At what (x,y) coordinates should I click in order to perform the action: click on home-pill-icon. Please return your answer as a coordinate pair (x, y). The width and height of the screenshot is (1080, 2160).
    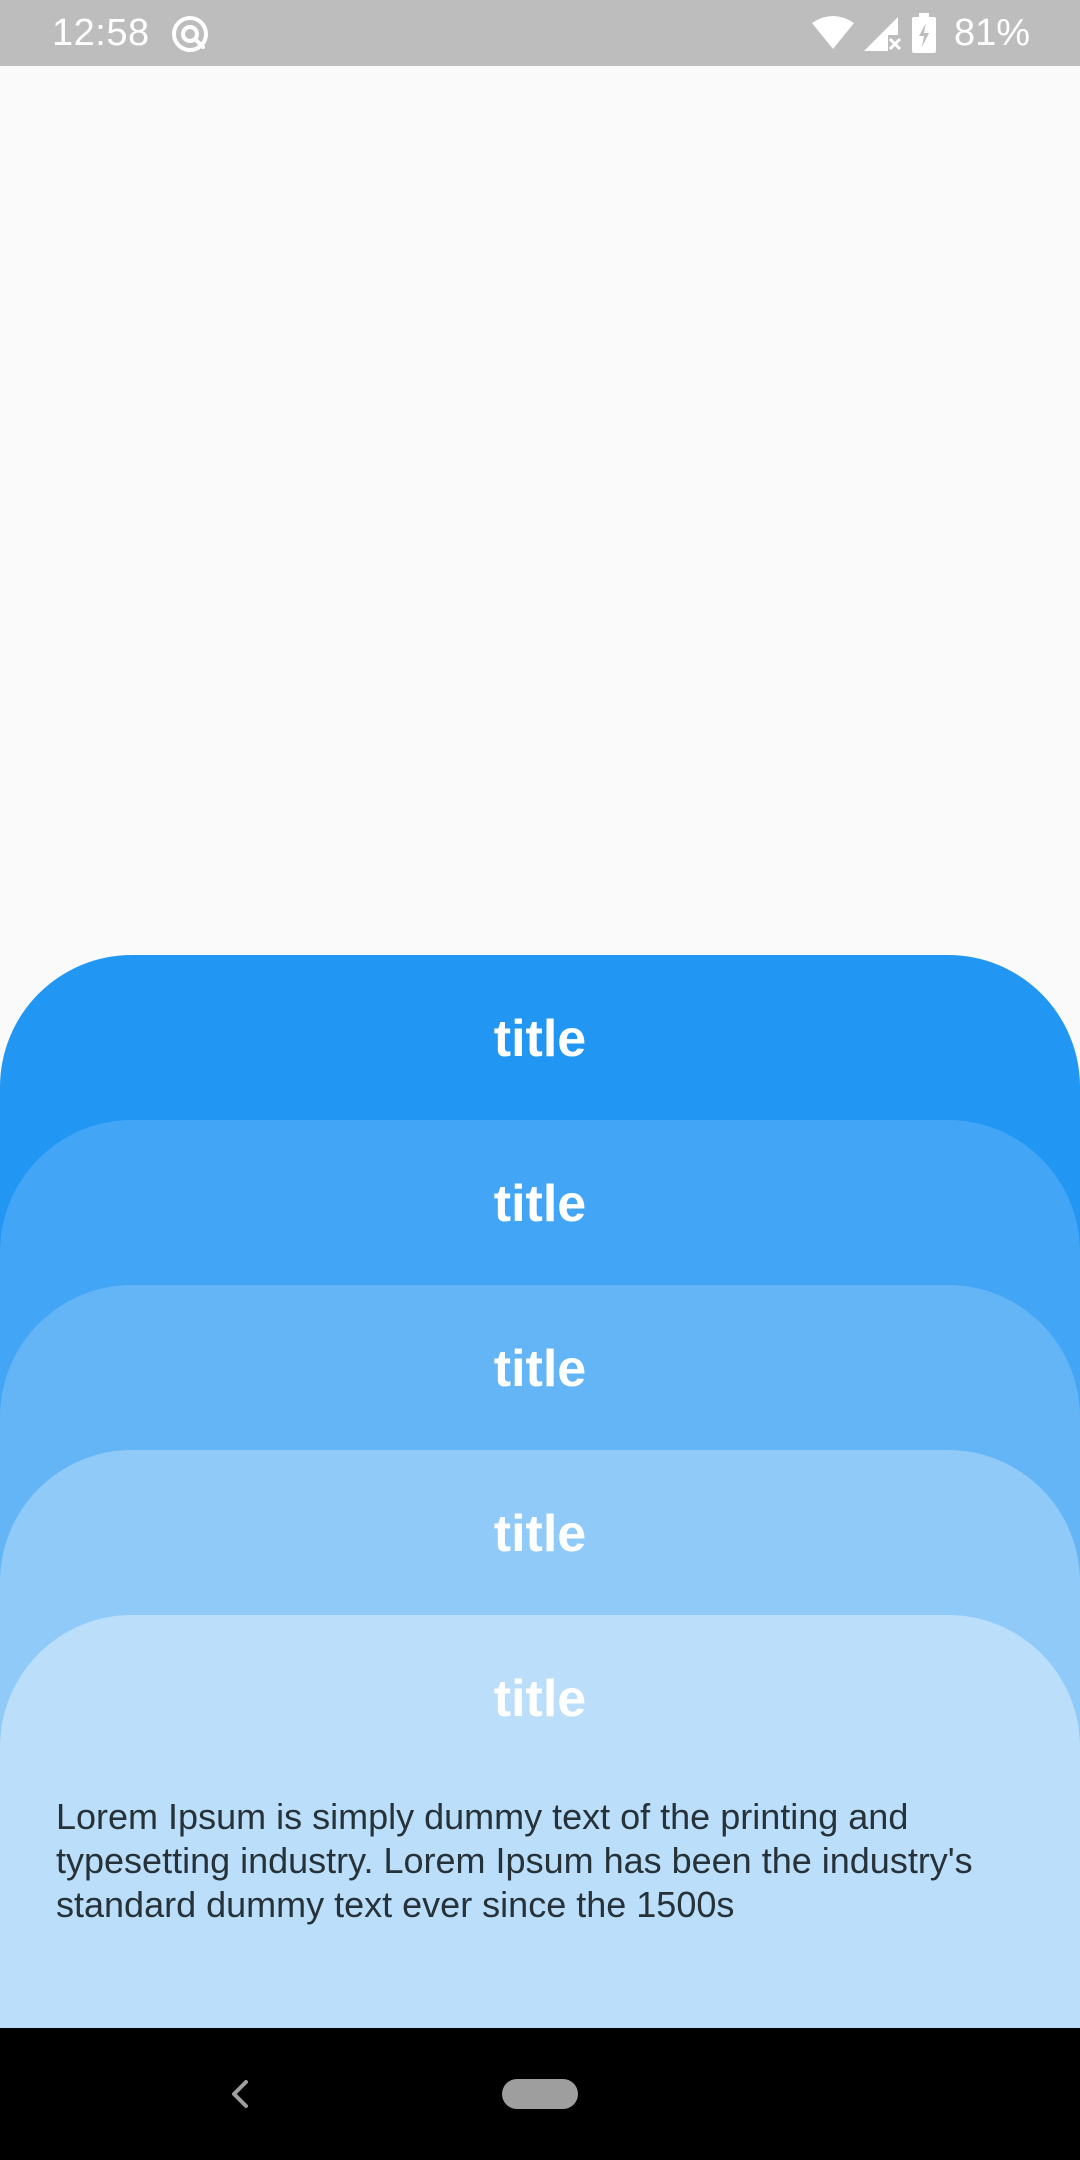
    Looking at the image, I should click on (540, 2094).